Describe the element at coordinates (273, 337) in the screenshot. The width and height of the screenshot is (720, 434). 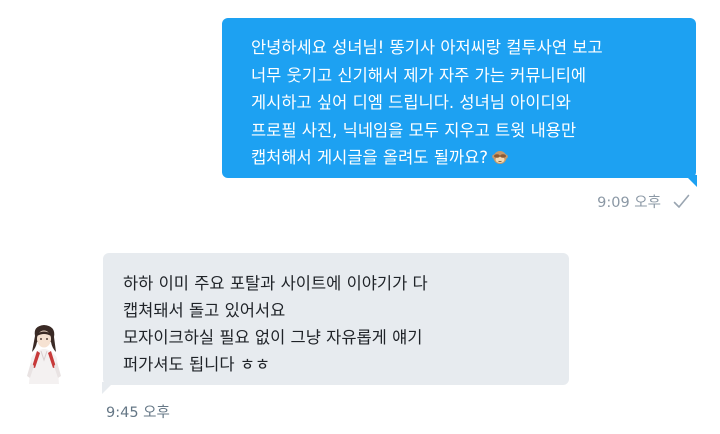
I see `message-line: 모자이크하실 필요 없이 그냥 자유롭게 얘기` at that location.